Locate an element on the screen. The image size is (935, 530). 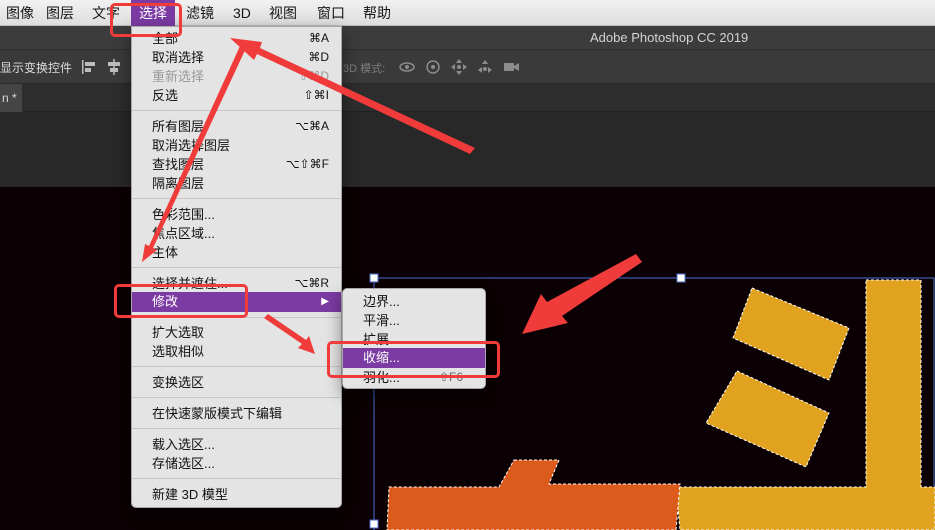
menu-help: 帮助 is located at coordinates (377, 13).